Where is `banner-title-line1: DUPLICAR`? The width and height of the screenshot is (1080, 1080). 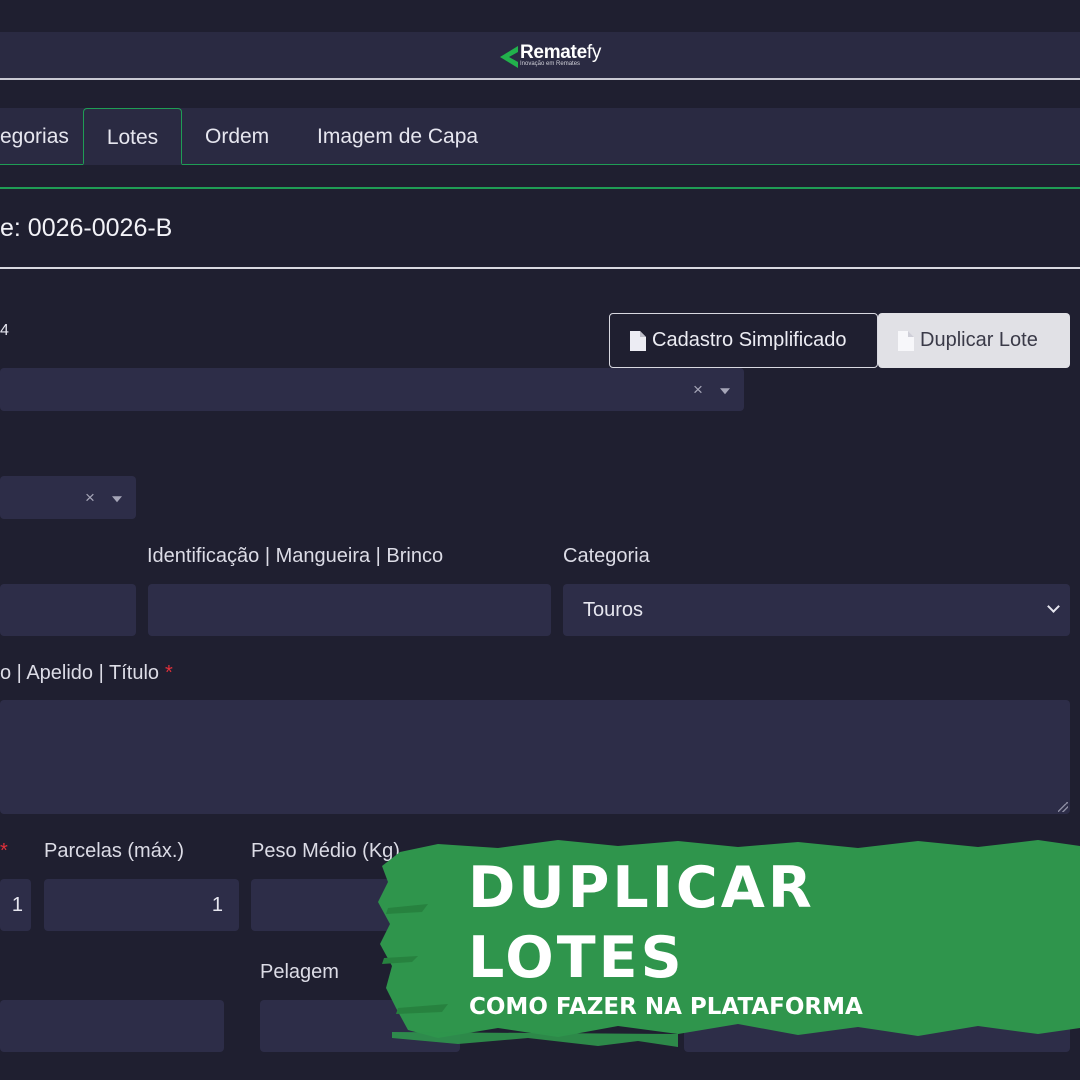 banner-title-line1: DUPLICAR is located at coordinates (641, 888).